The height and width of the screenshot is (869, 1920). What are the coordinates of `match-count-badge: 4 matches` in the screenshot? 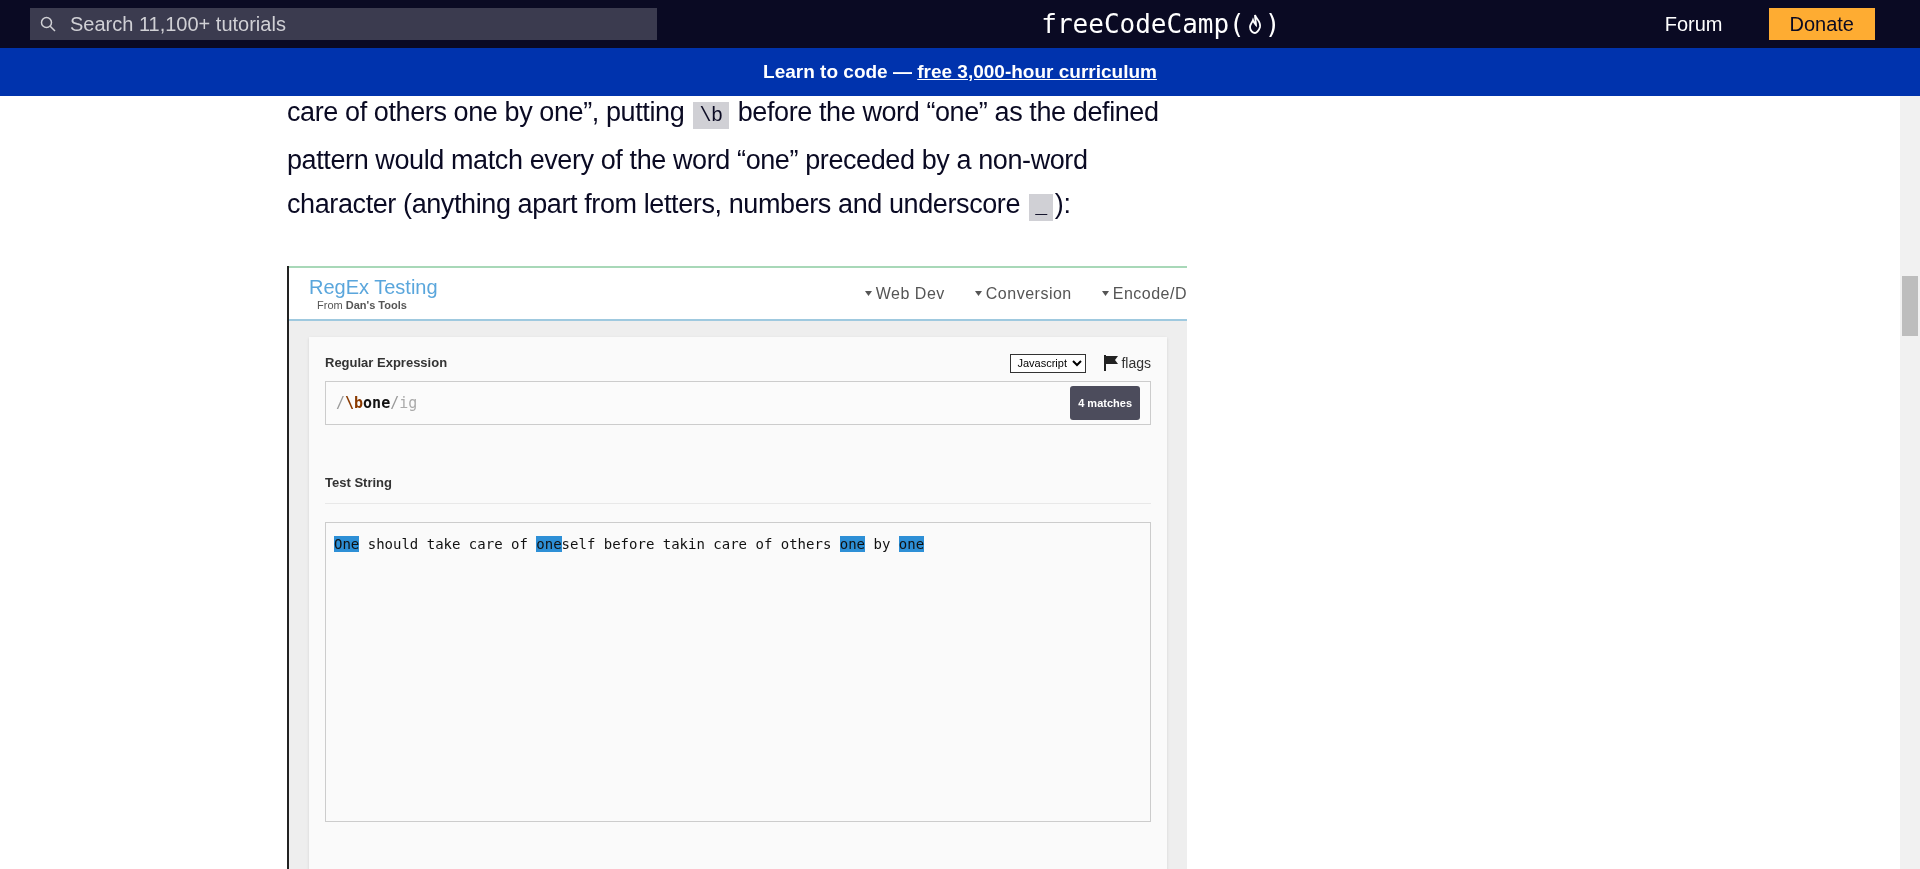 It's located at (1105, 403).